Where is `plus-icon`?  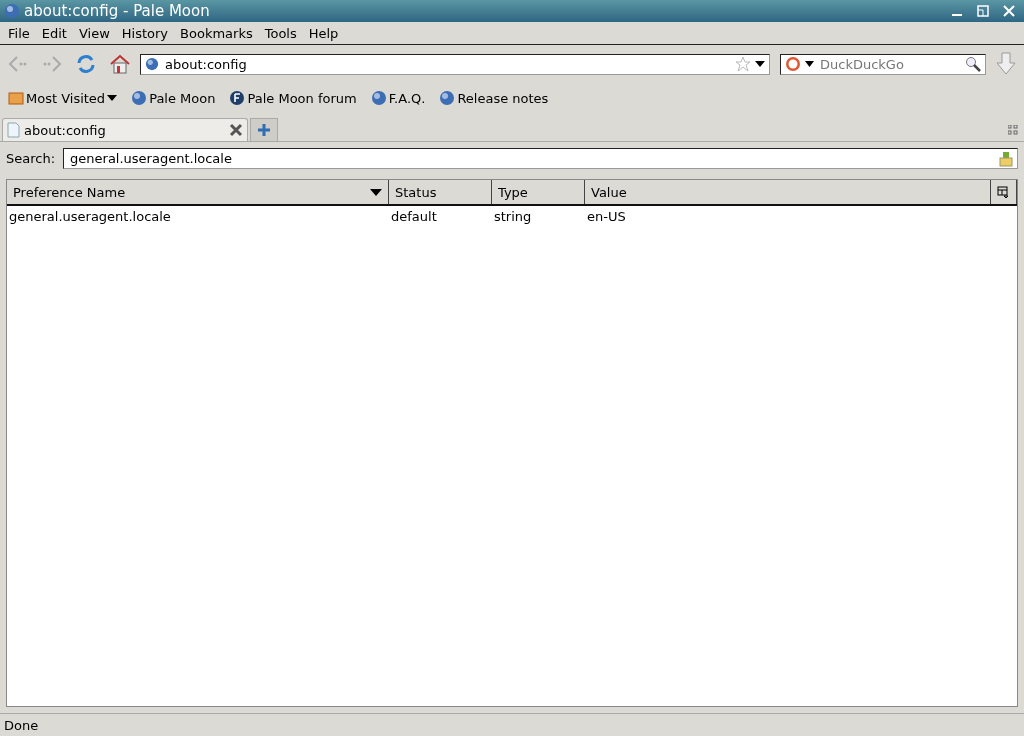 plus-icon is located at coordinates (264, 130).